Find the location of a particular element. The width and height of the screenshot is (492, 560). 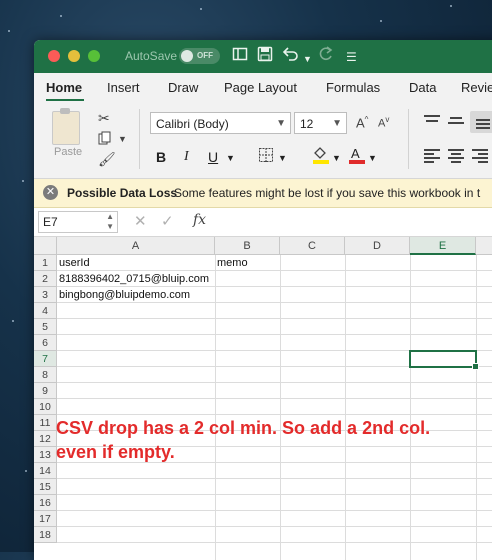

row-header: 16 is located at coordinates (45, 503).